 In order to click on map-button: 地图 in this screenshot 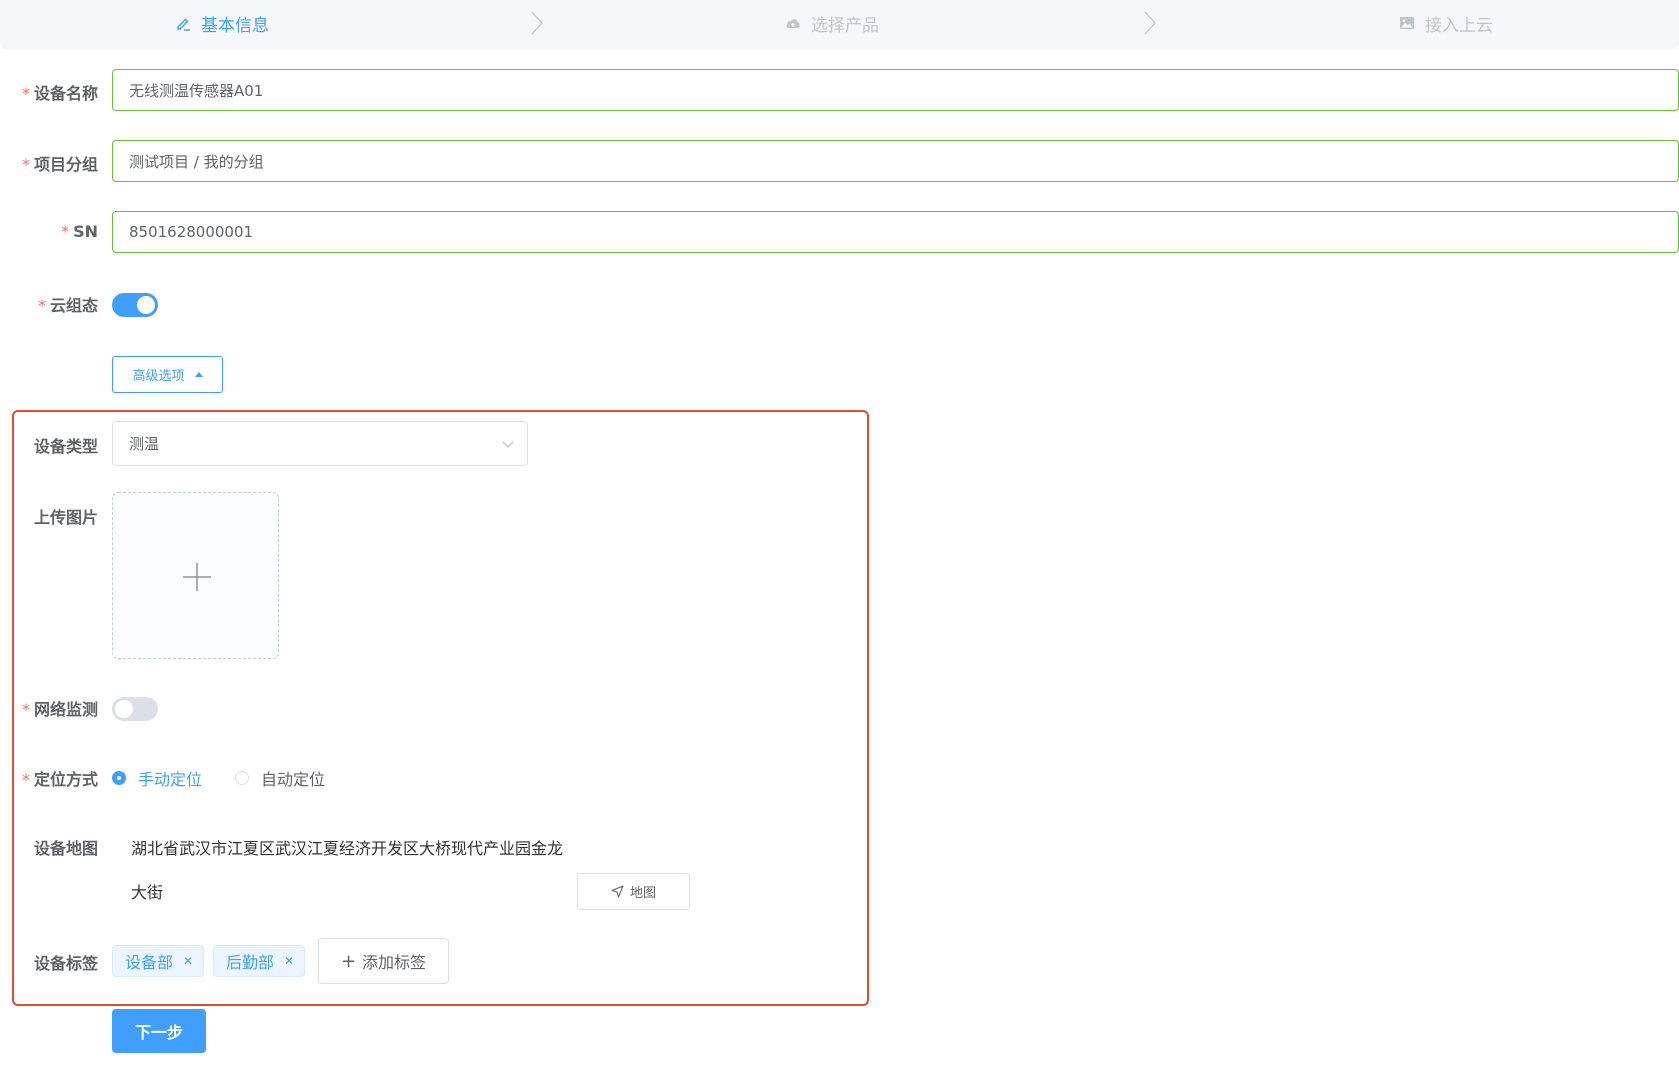, I will do `click(633, 891)`.